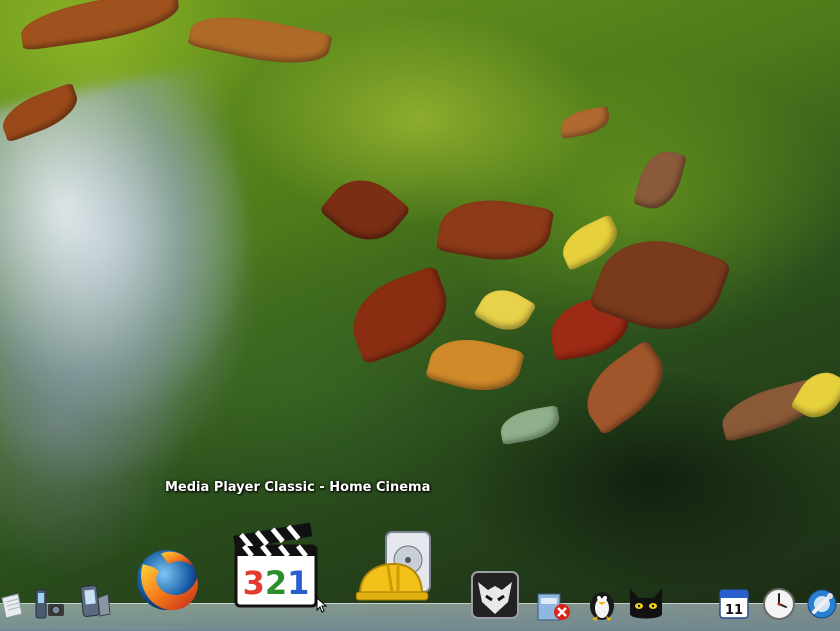  What do you see at coordinates (298, 487) in the screenshot?
I see `dock-hover-label: Media Player Classic - Home Cinema` at bounding box center [298, 487].